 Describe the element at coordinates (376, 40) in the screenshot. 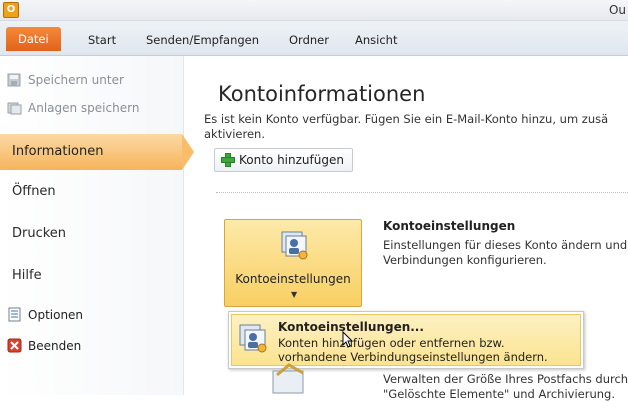

I see `tab-ansicht: Ansicht` at that location.